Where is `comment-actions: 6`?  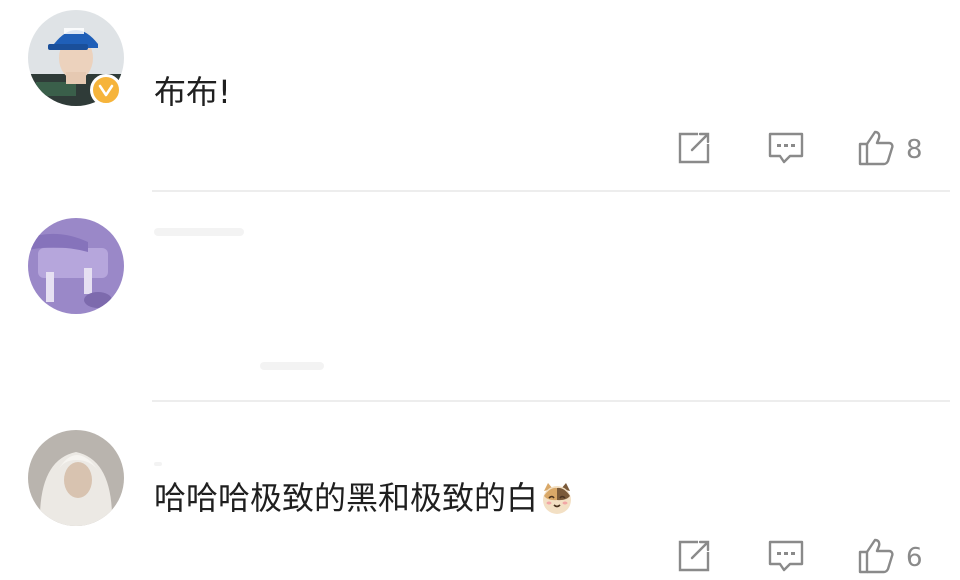
comment-actions: 6 is located at coordinates (805, 558).